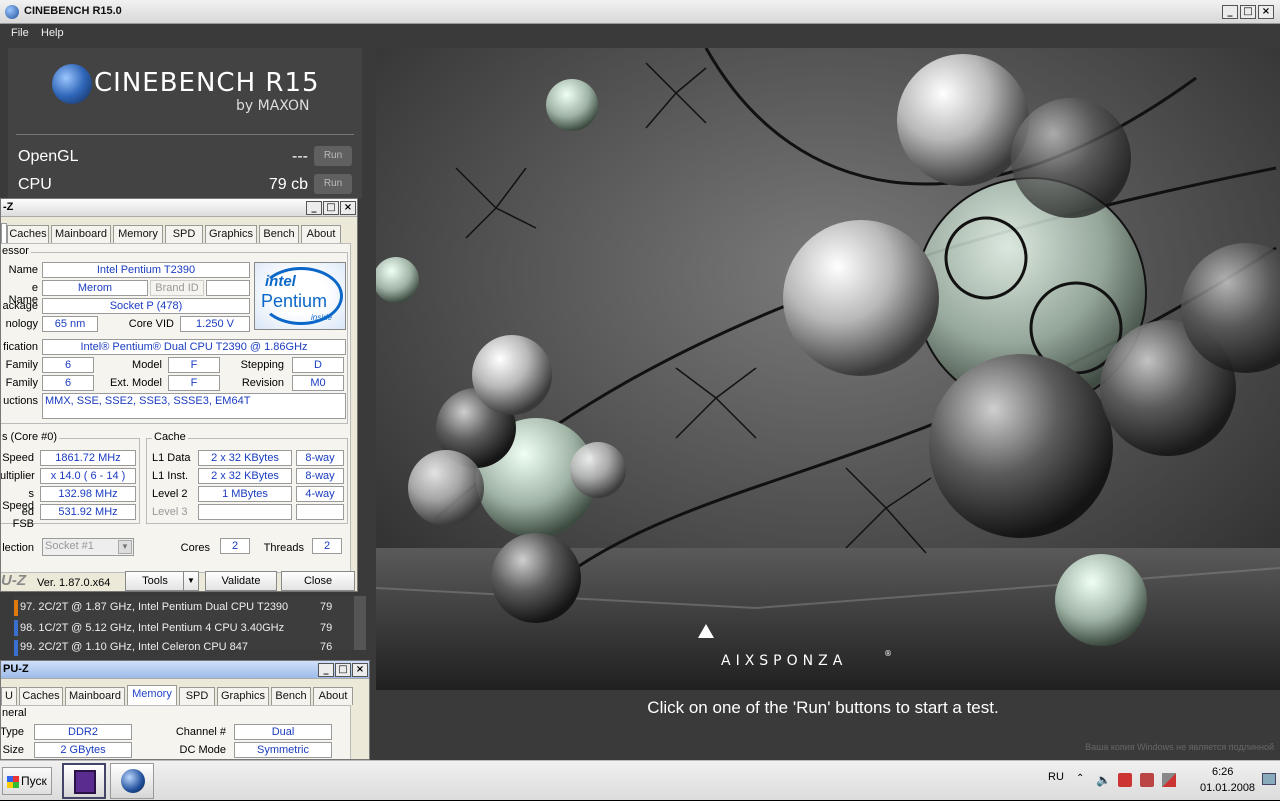  What do you see at coordinates (9, 696) in the screenshot?
I see `tab-cpu: U` at bounding box center [9, 696].